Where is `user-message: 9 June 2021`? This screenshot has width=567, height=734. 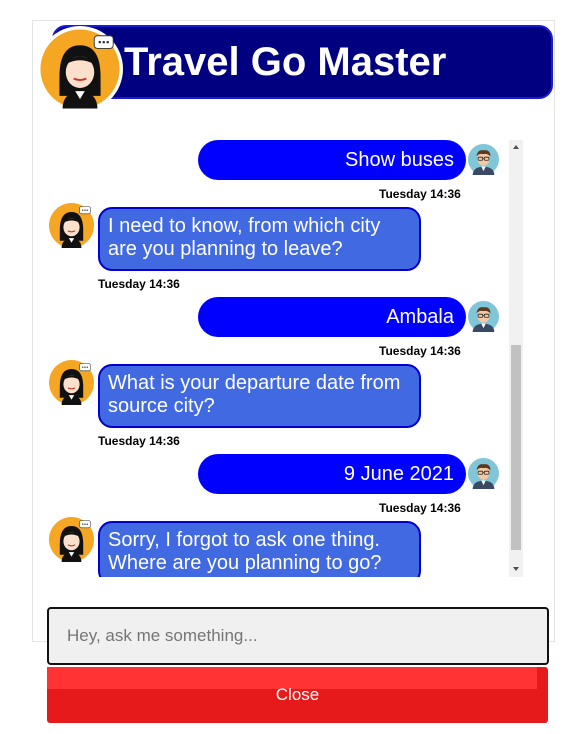
user-message: 9 June 2021 is located at coordinates (332, 474).